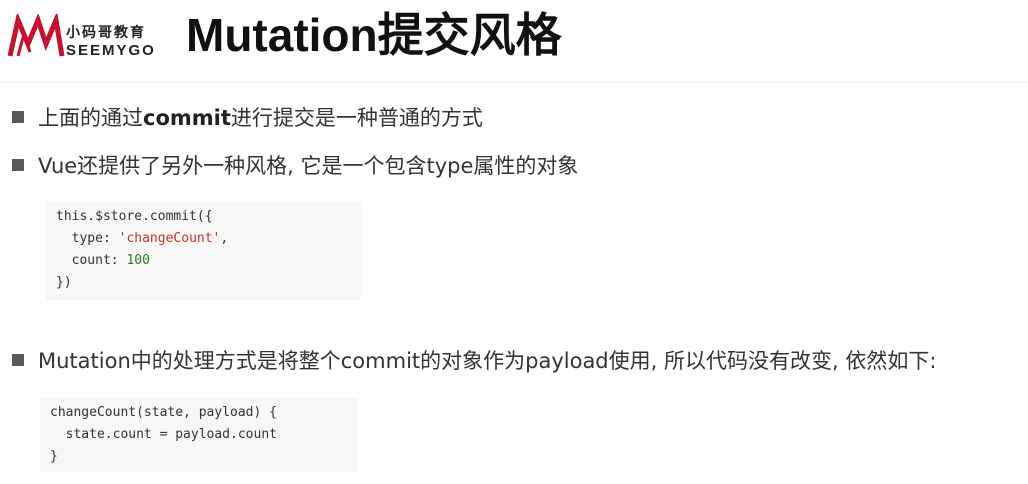 This screenshot has width=1028, height=484. What do you see at coordinates (374, 35) in the screenshot?
I see `page-title: Mutation提交风格` at bounding box center [374, 35].